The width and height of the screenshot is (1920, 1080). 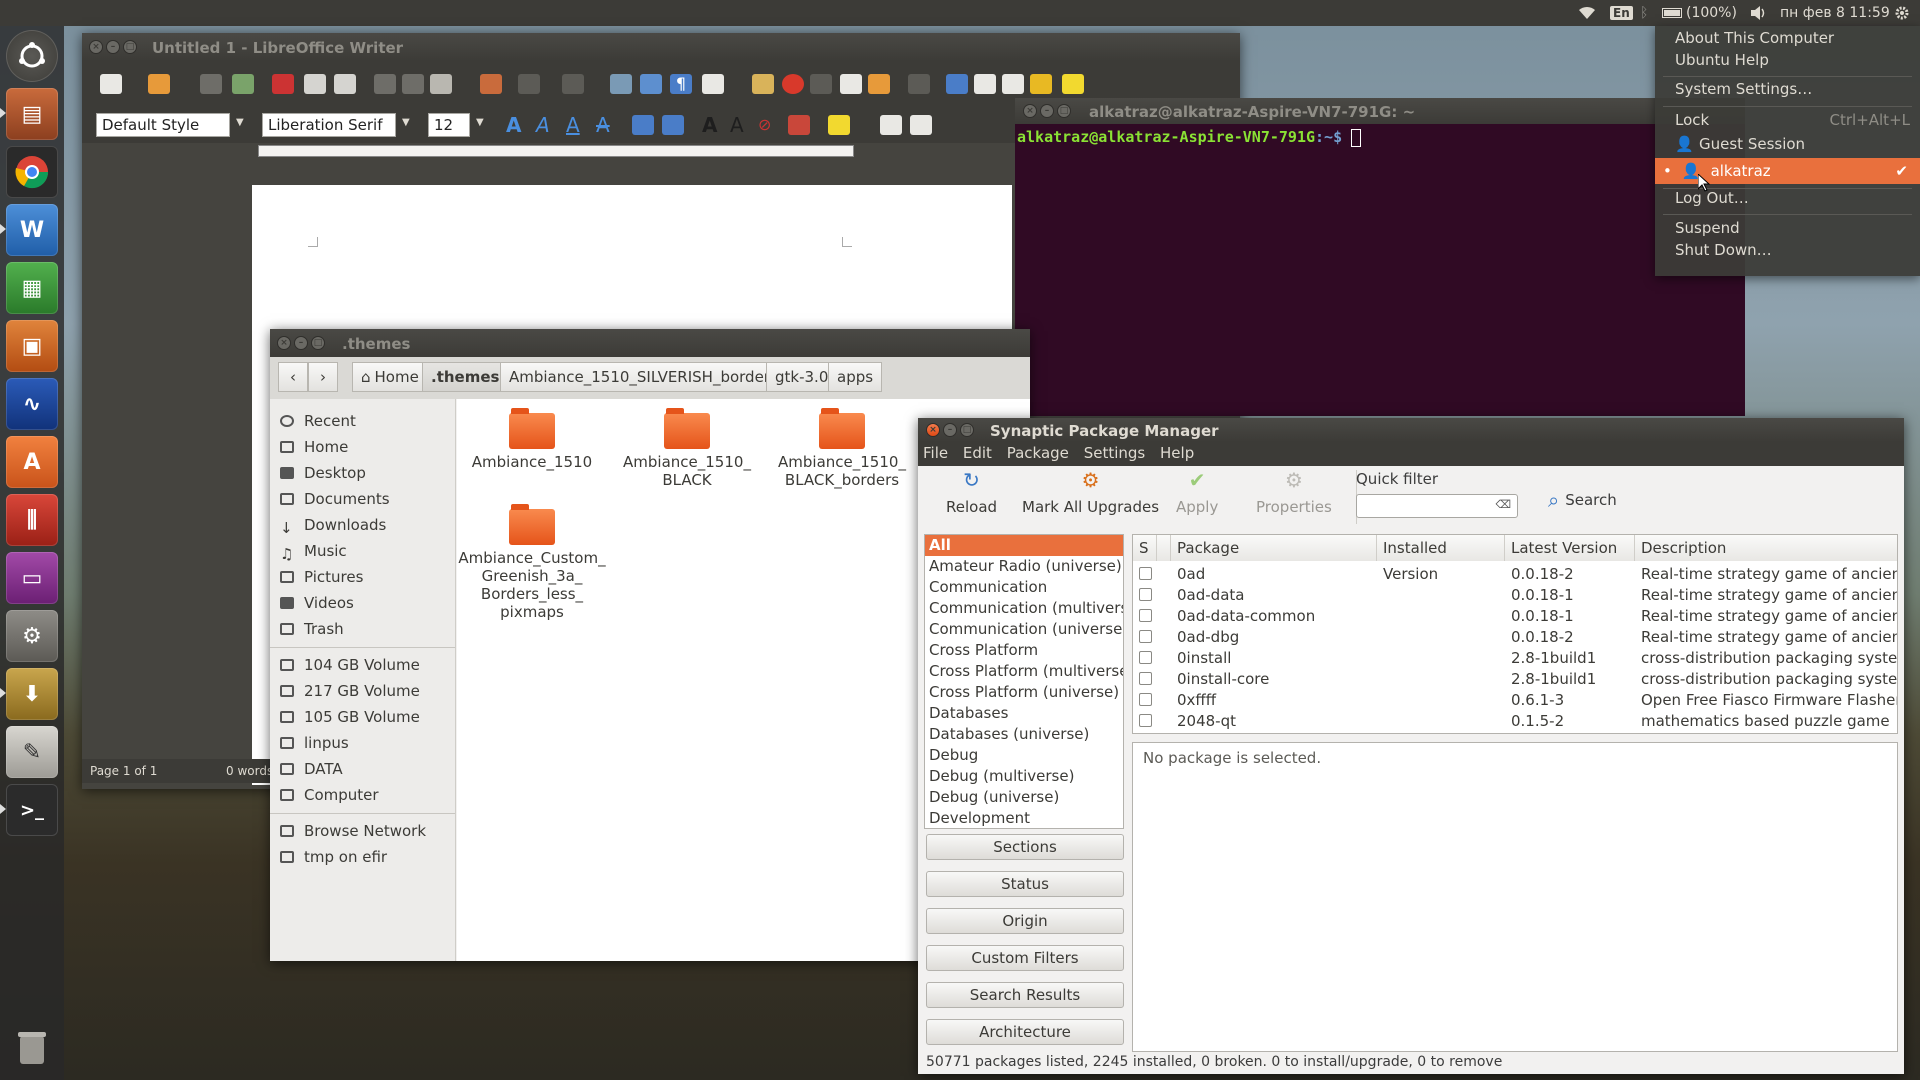 I want to click on chrome-icon, so click(x=32, y=172).